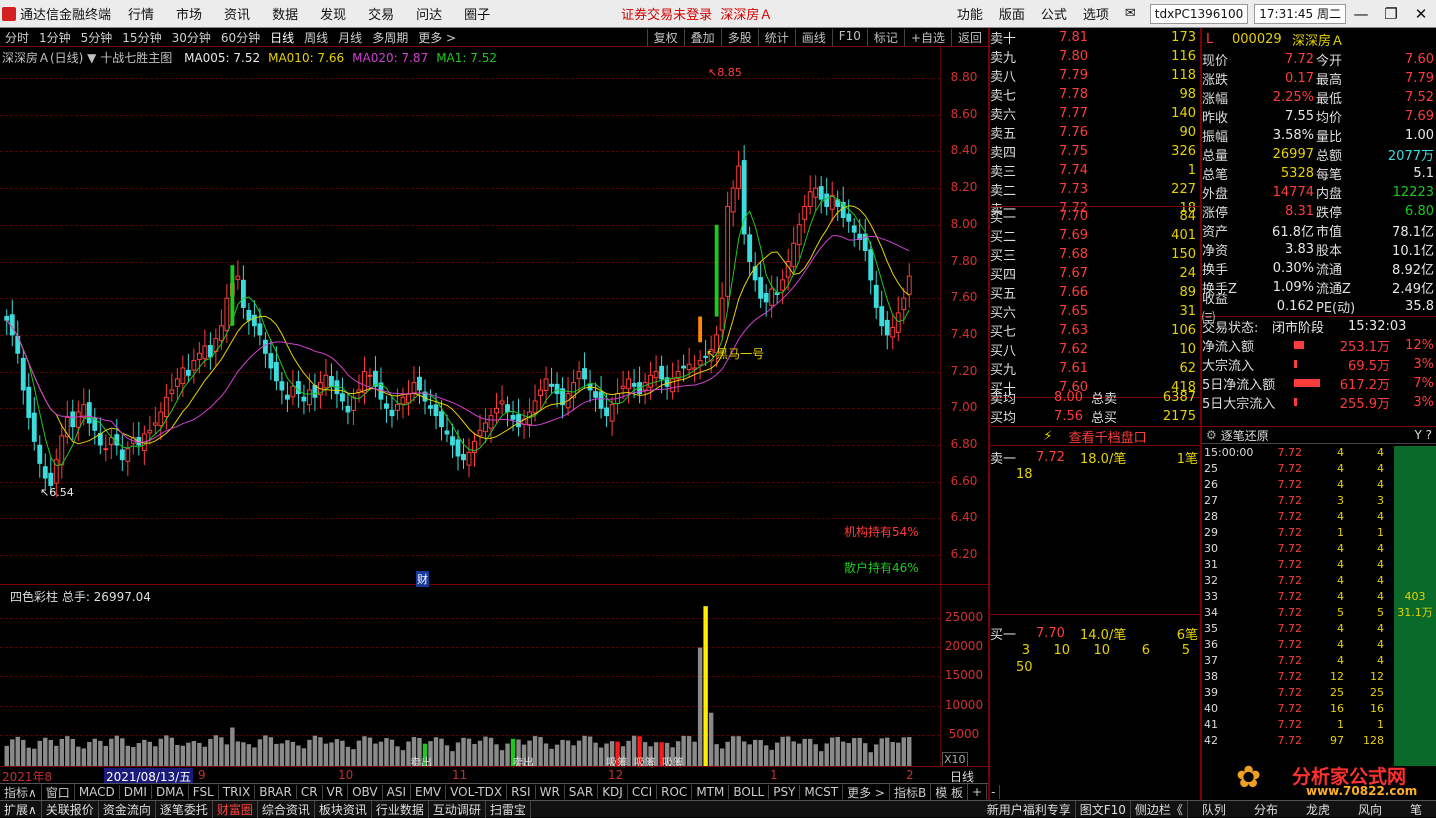 This screenshot has height=818, width=1436. I want to click on period-tab-item-10: 更多 >, so click(437, 37).